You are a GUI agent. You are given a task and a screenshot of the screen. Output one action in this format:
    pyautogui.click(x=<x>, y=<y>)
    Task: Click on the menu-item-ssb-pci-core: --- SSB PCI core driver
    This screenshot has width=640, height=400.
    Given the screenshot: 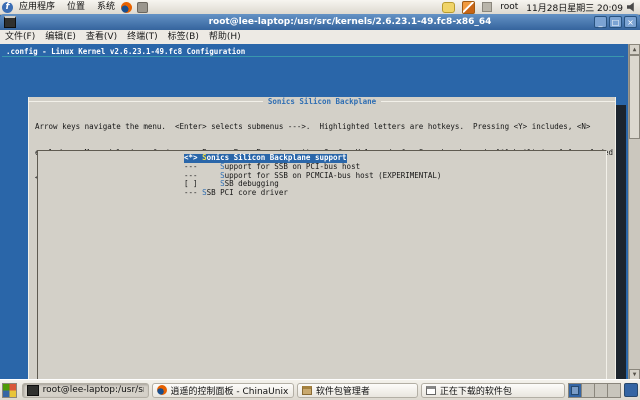 What is the action you would take?
    pyautogui.click(x=312, y=193)
    